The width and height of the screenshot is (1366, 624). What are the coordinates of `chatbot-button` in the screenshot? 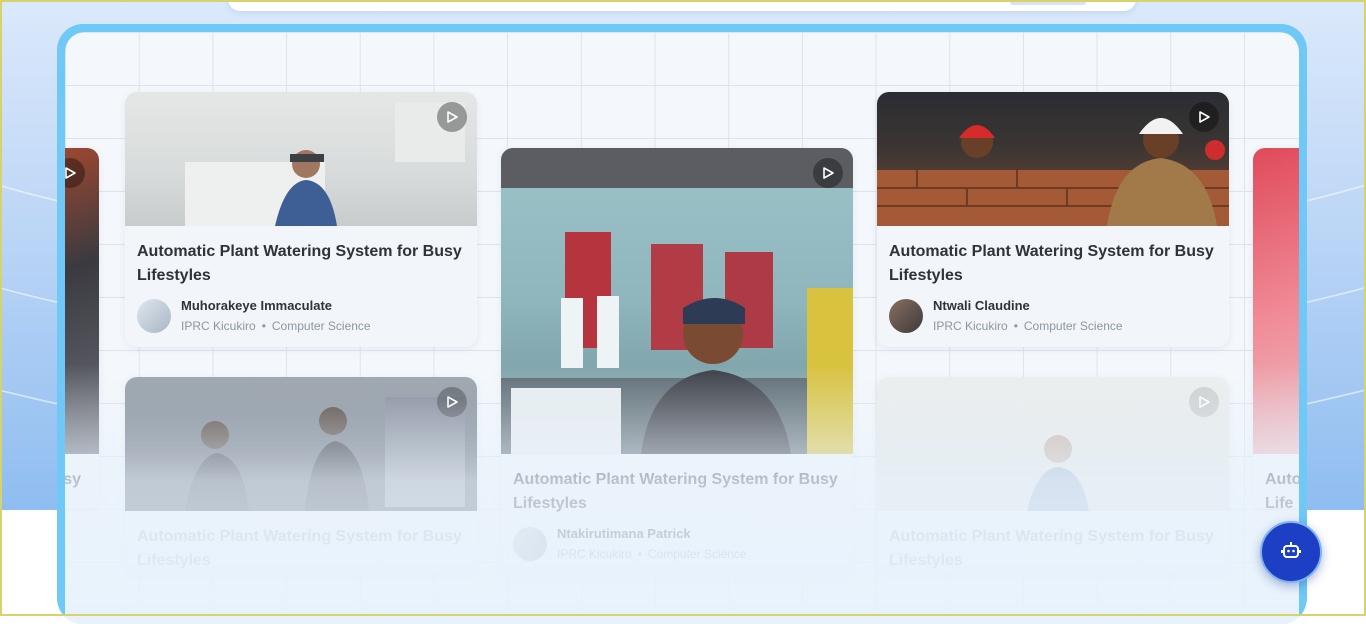 It's located at (1291, 552).